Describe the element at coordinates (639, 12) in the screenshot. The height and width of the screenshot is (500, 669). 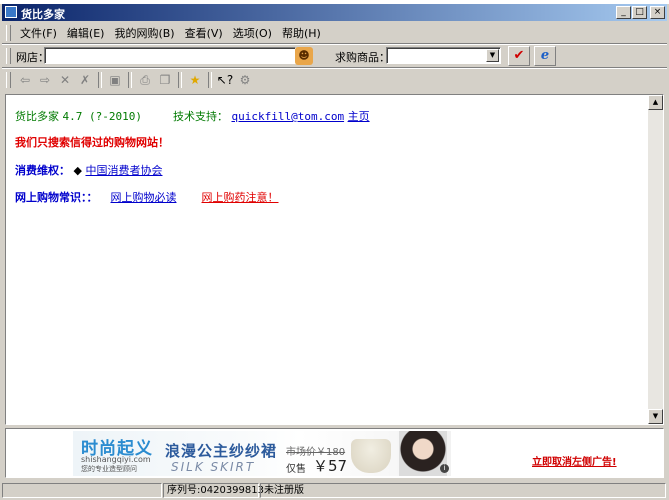
I see `maximize-button: □` at that location.